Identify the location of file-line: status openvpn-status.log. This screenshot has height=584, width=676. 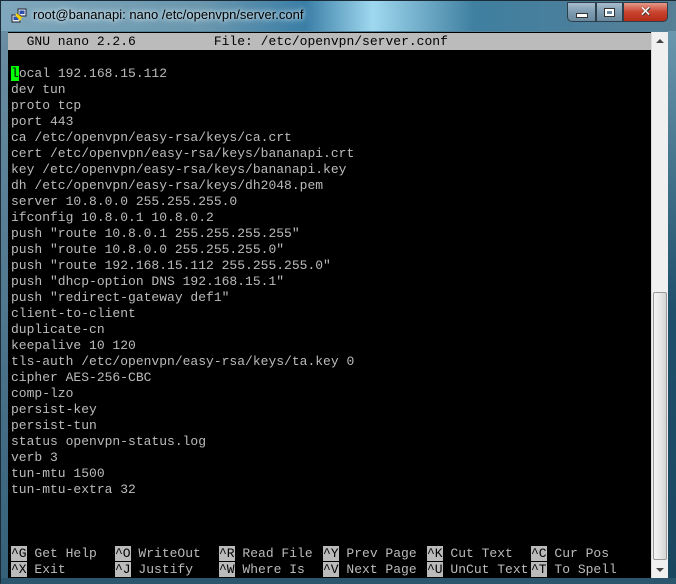
(108, 442).